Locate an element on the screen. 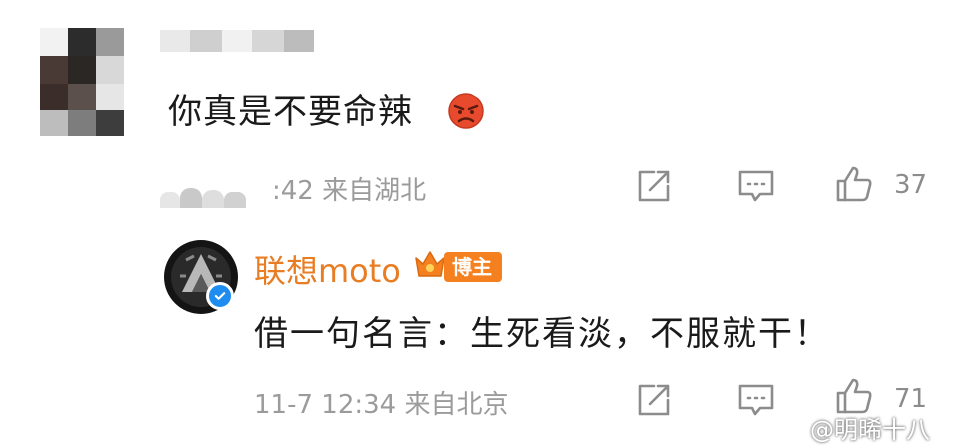 This screenshot has width=960, height=446. reply-meta: 11-7 12:34 来自北京 is located at coordinates (381, 405).